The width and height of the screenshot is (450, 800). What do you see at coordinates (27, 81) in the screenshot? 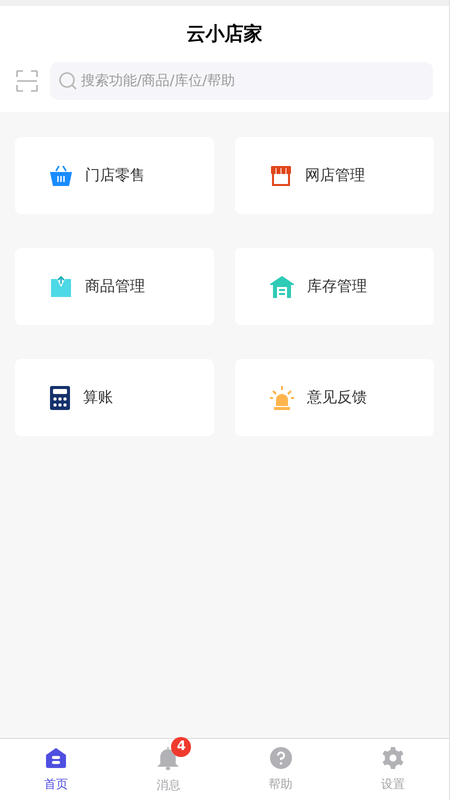
I see `scan-icon` at bounding box center [27, 81].